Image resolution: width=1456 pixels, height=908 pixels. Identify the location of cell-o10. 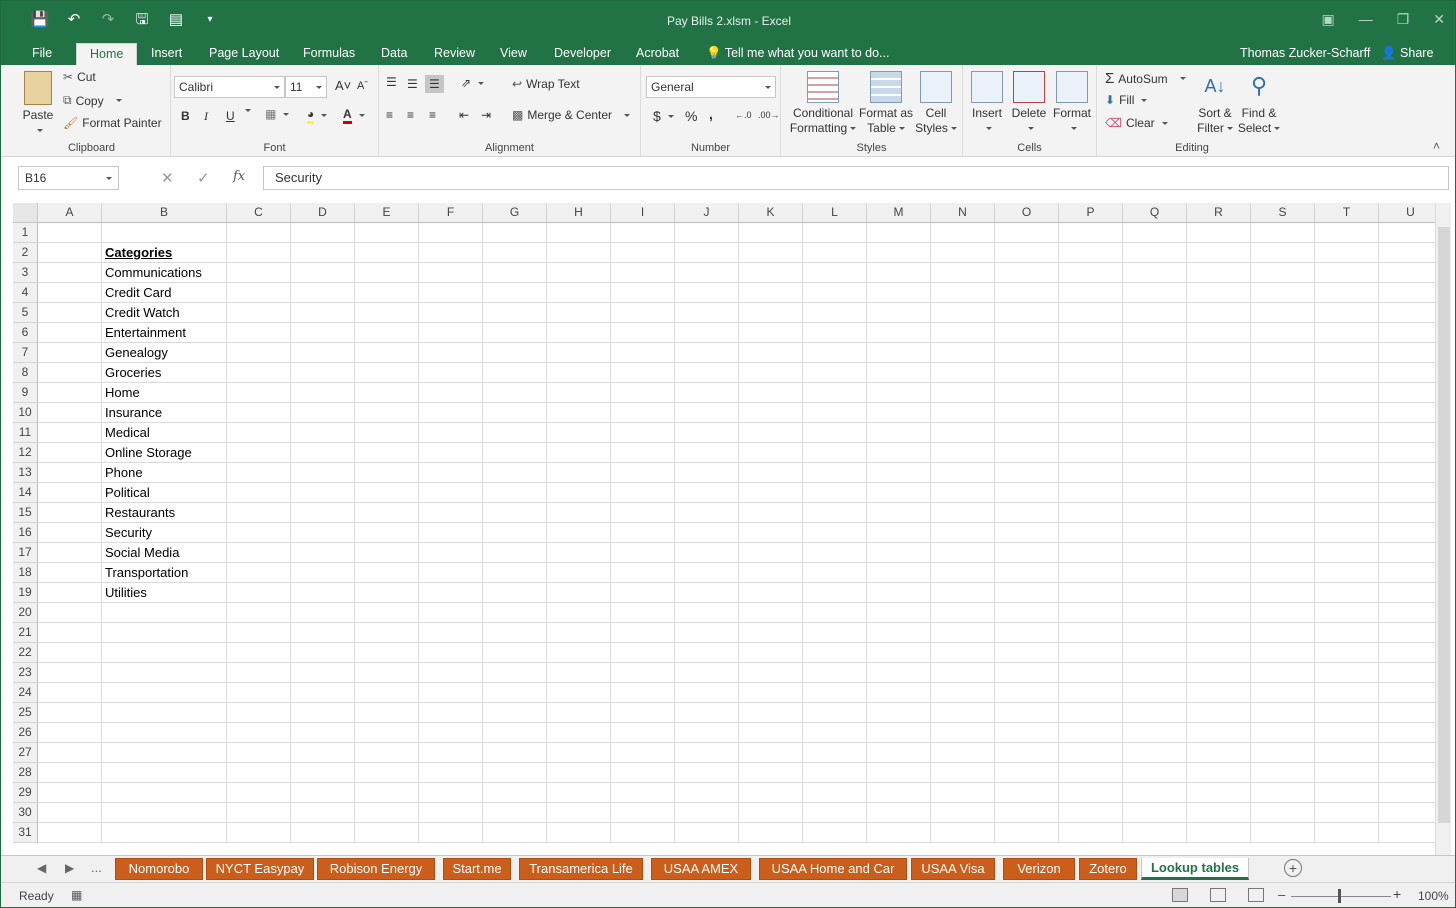
(1027, 413).